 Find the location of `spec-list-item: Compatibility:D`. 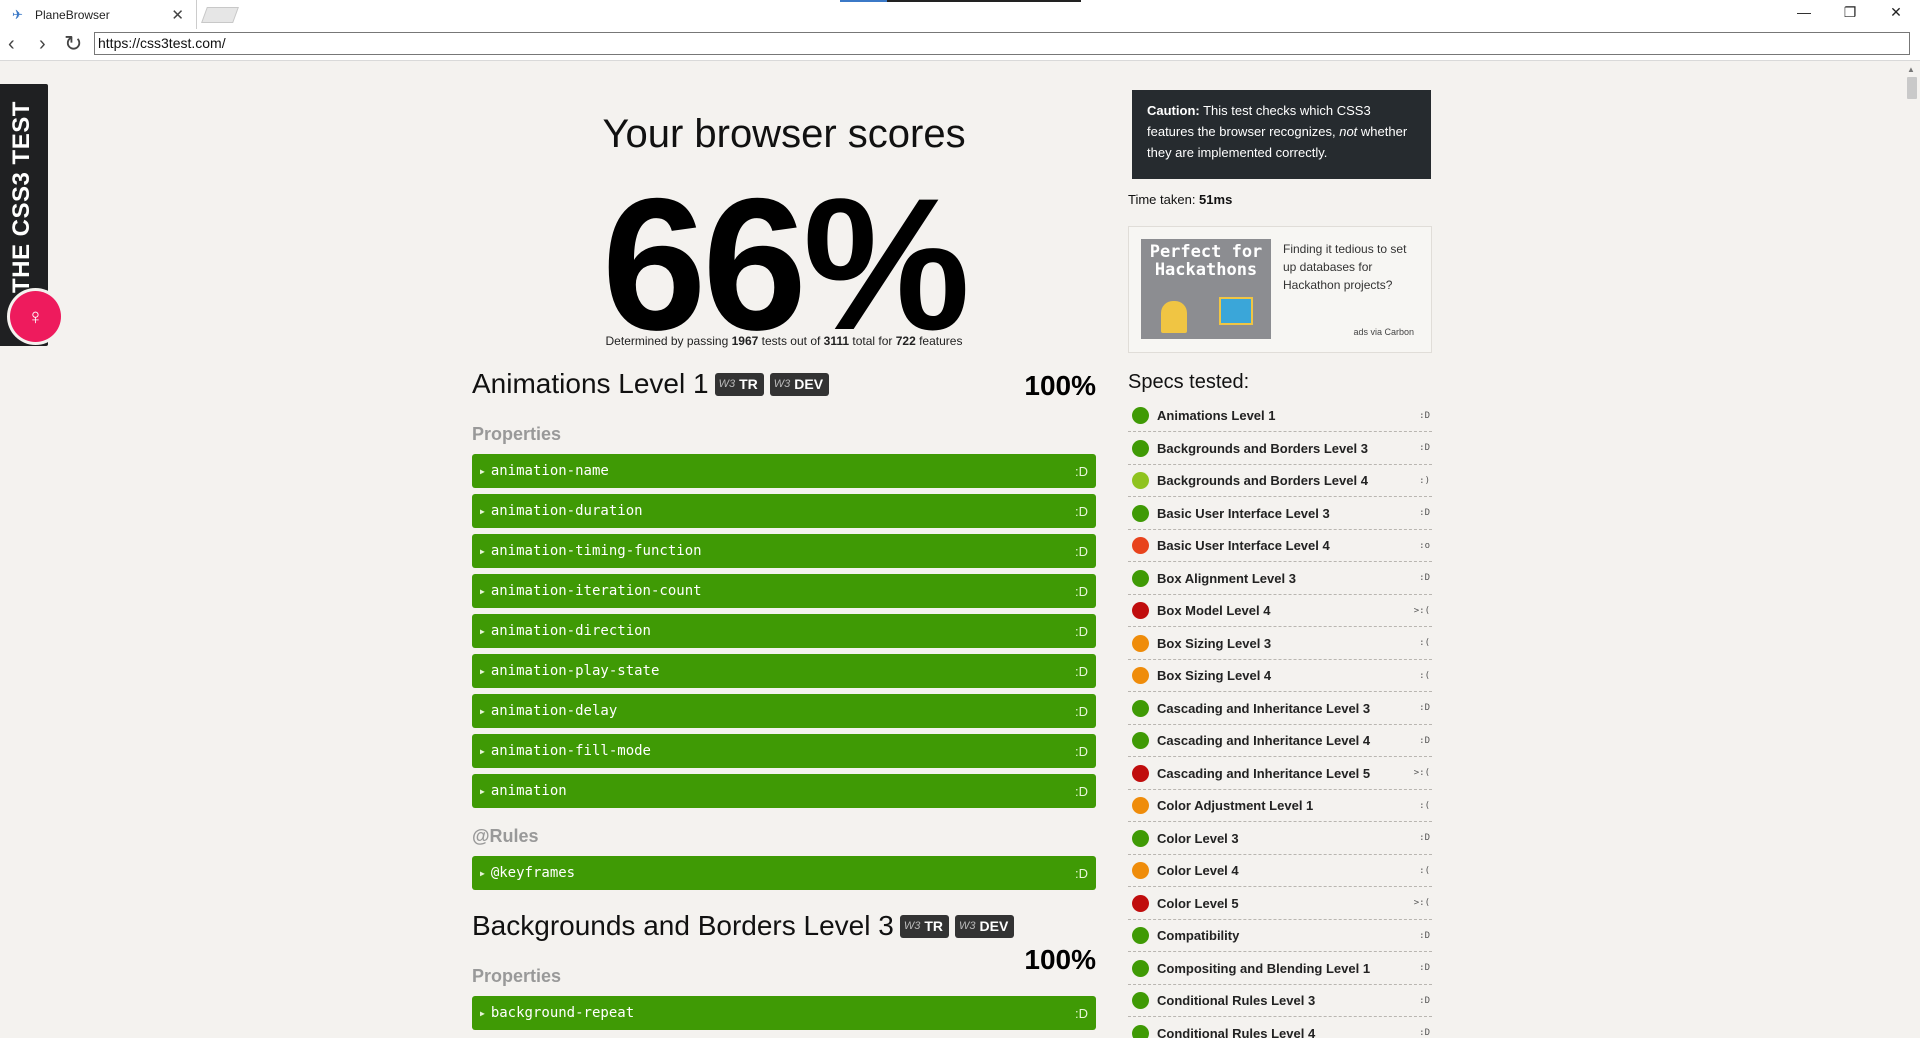

spec-list-item: Compatibility:D is located at coordinates (1280, 936).